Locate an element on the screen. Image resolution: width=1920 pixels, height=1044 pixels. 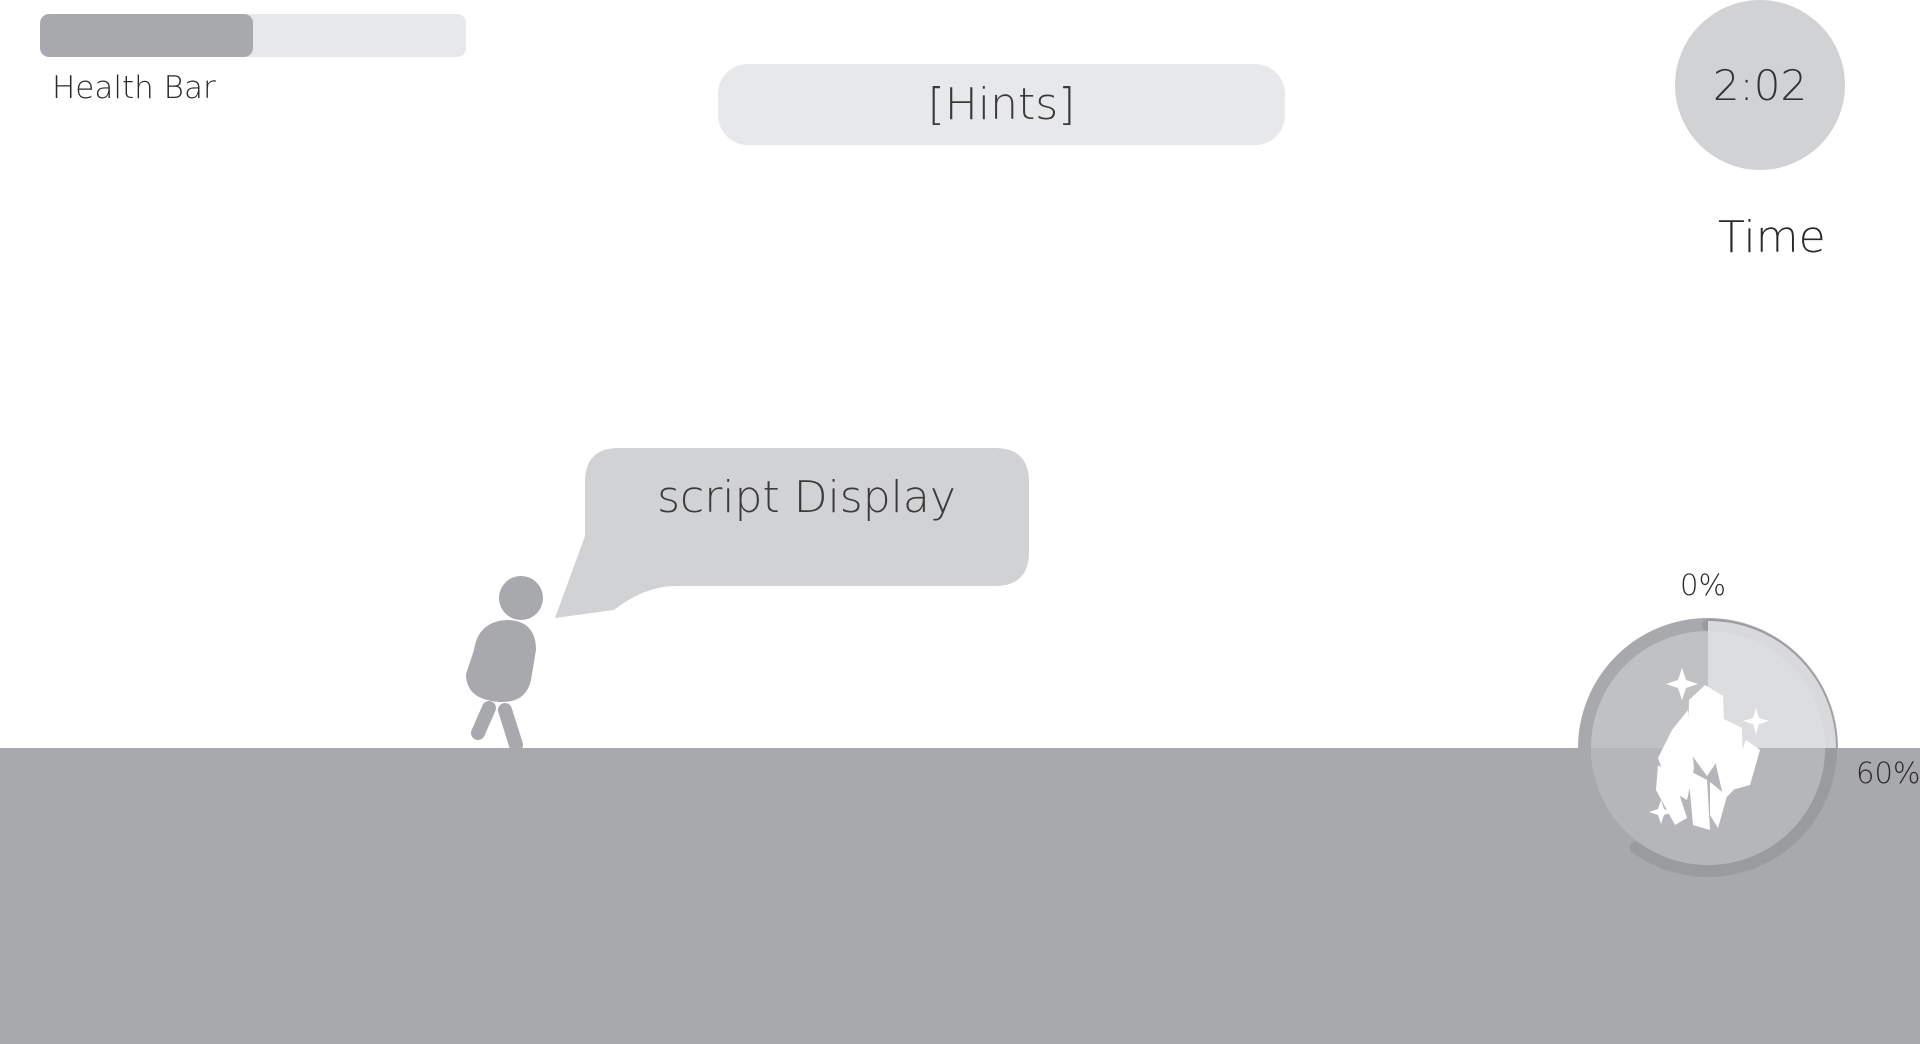
character-leg-right is located at coordinates (510, 727).